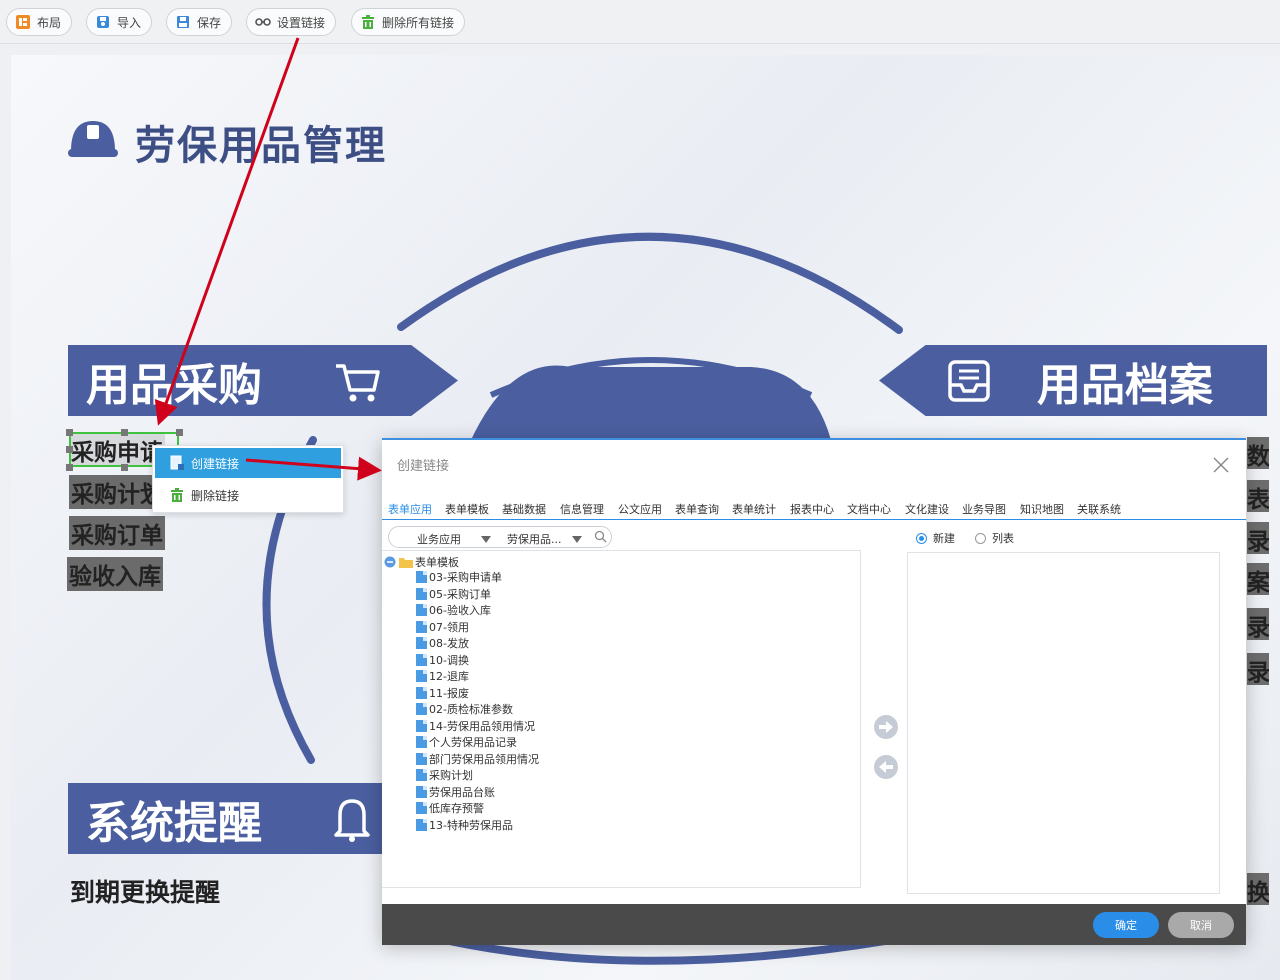  Describe the element at coordinates (449, 660) in the screenshot. I see `tree-item-label: 10-调换` at that location.